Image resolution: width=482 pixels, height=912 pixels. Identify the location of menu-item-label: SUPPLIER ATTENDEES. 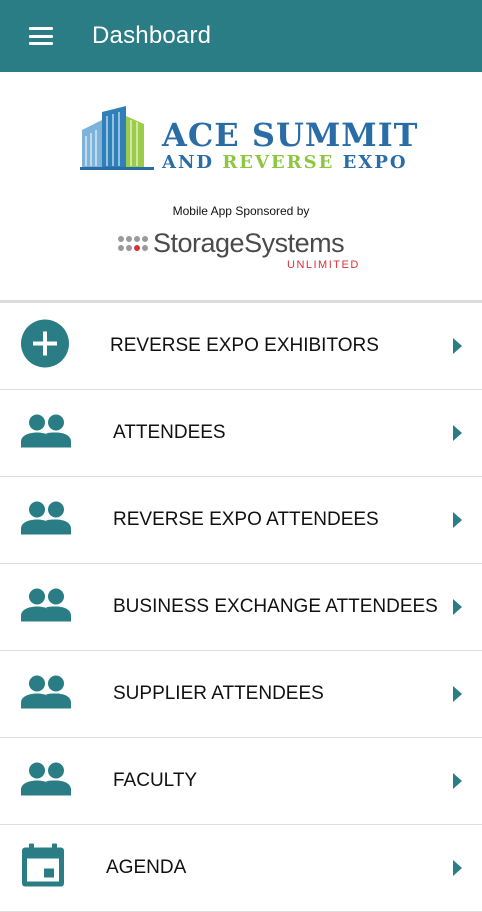
(218, 693).